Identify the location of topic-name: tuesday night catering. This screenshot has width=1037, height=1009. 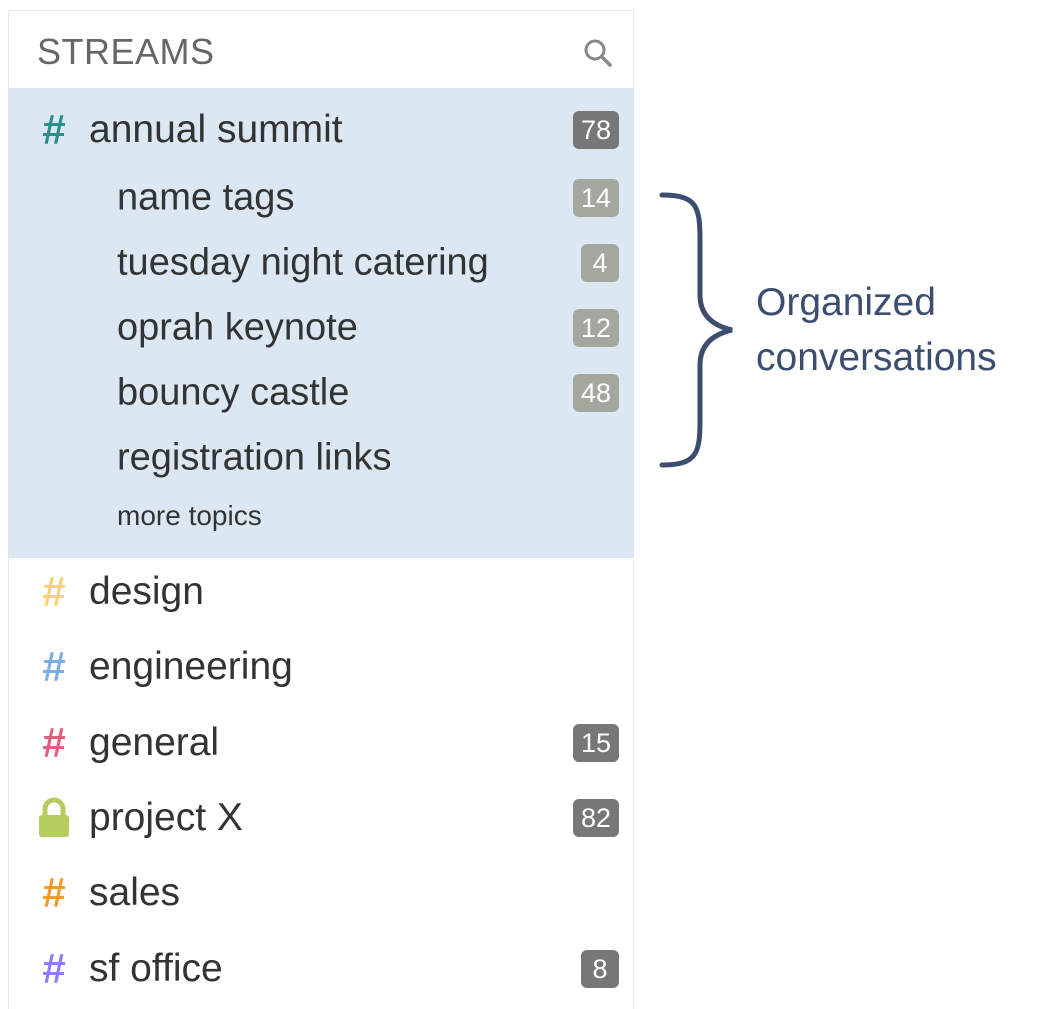
(303, 262).